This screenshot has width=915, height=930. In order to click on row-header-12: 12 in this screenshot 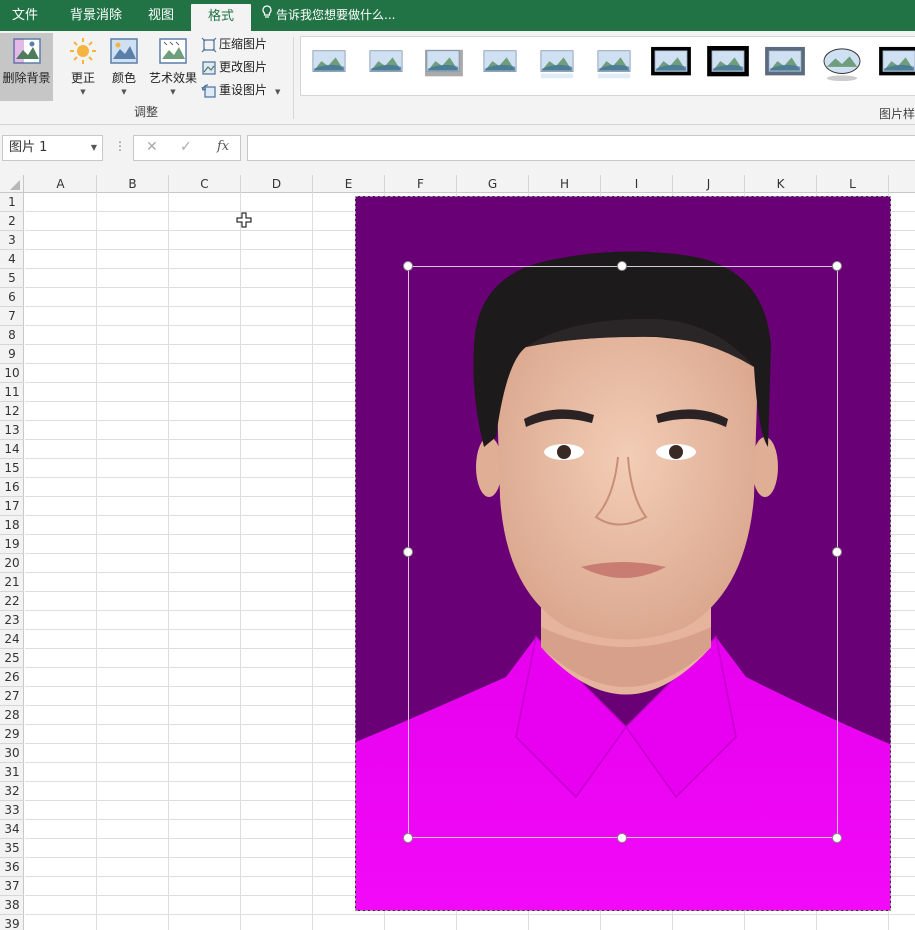, I will do `click(12, 411)`.